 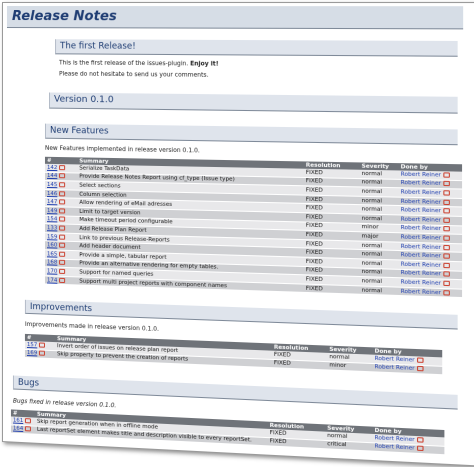 What do you see at coordinates (349, 446) in the screenshot?
I see `severity-cell: critical` at bounding box center [349, 446].